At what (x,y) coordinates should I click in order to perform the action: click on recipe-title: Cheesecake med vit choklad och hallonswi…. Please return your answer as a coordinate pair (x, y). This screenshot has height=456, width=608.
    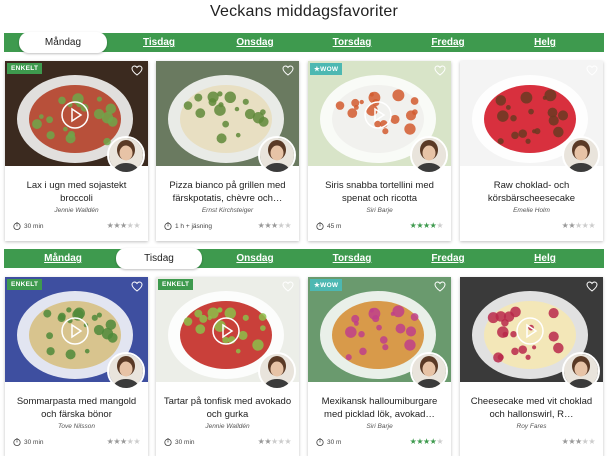
    Looking at the image, I should click on (531, 408).